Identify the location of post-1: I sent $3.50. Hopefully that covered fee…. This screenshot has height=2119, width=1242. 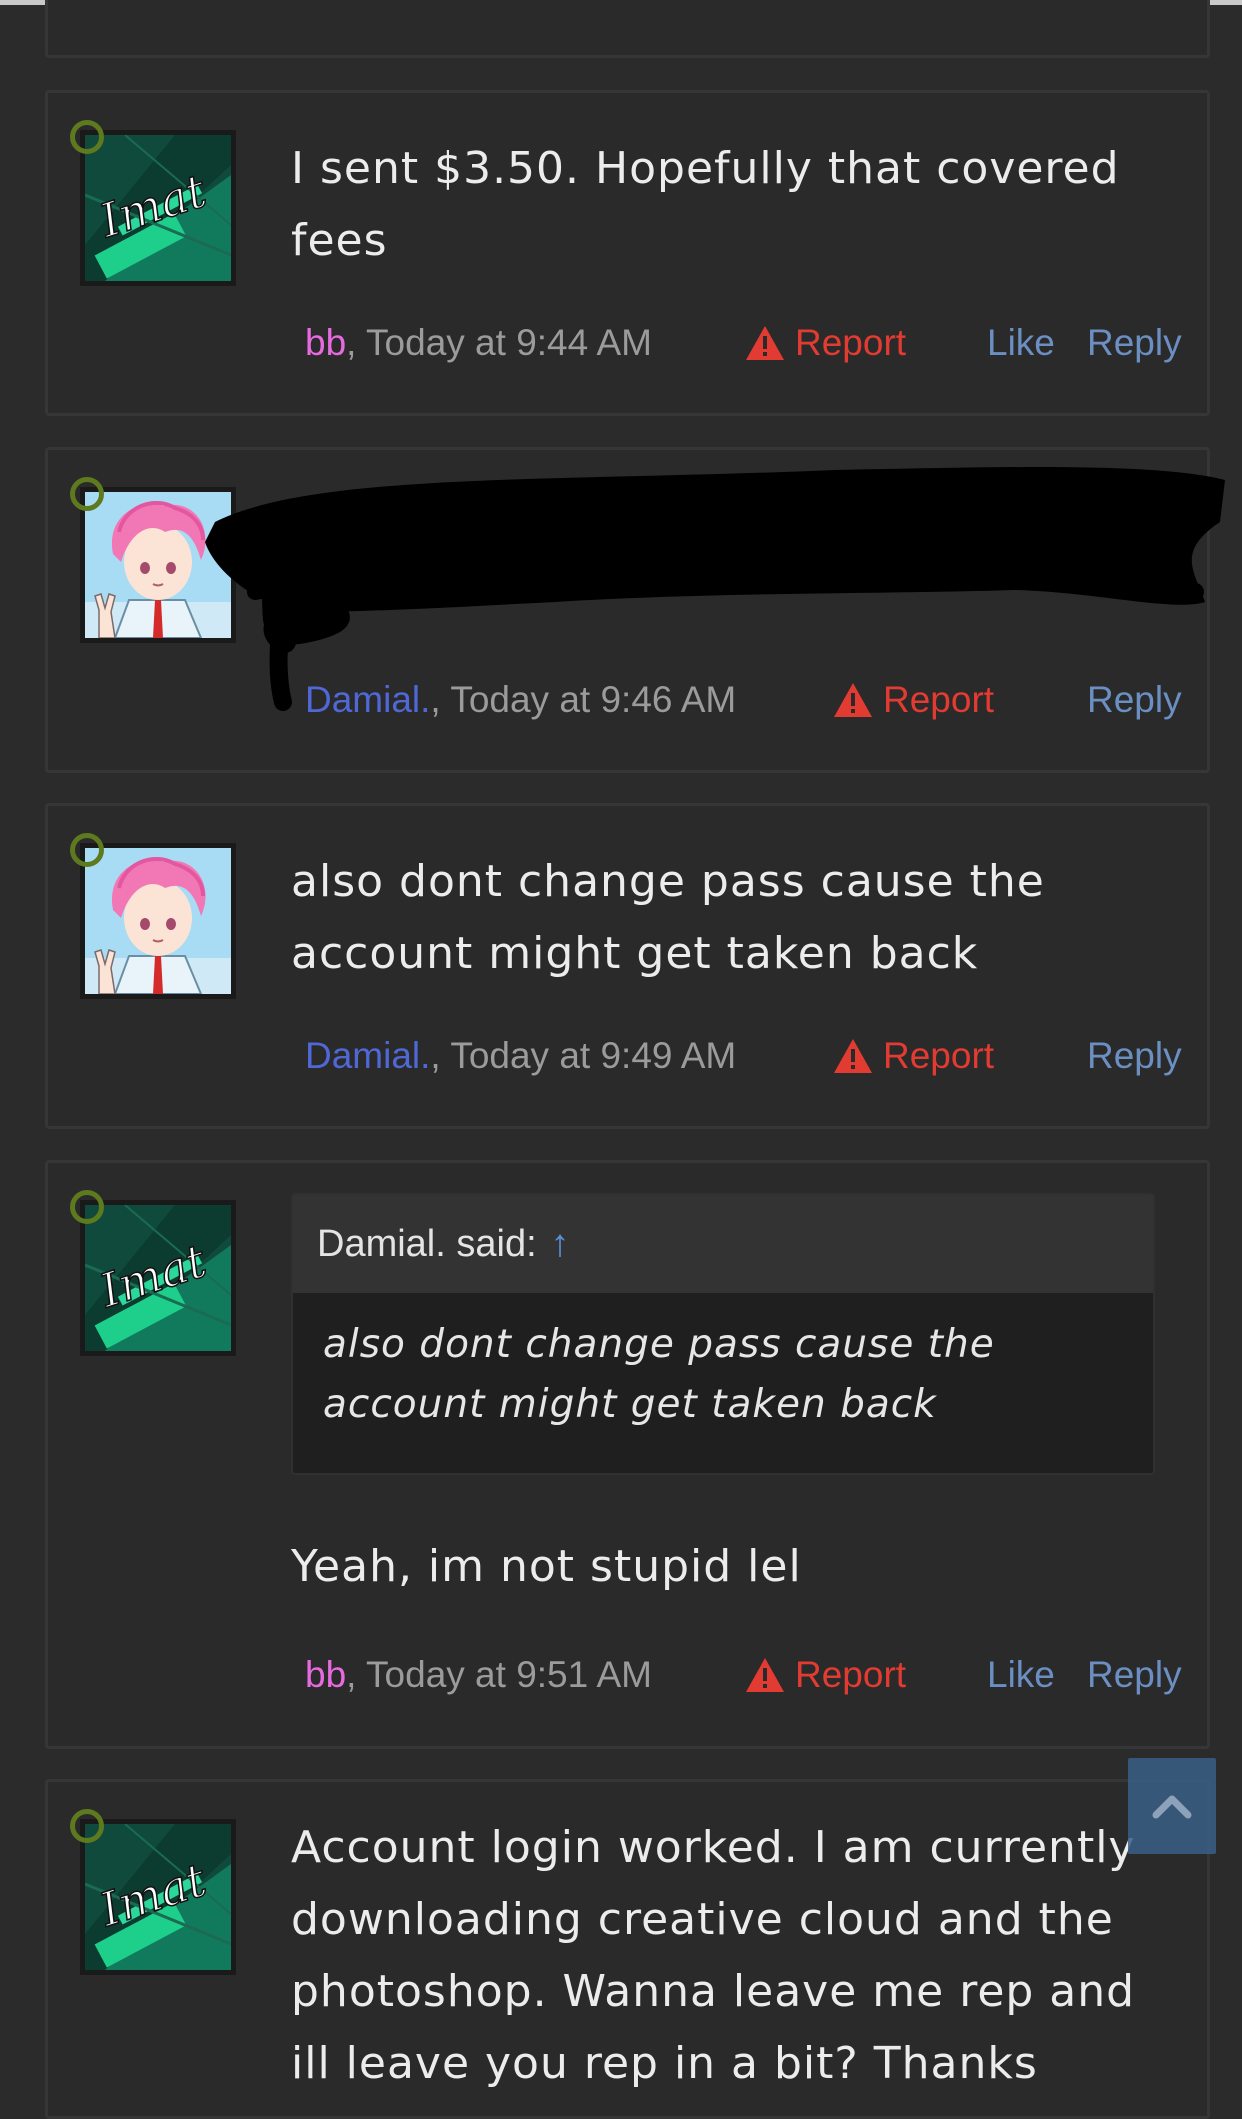
(627, 253).